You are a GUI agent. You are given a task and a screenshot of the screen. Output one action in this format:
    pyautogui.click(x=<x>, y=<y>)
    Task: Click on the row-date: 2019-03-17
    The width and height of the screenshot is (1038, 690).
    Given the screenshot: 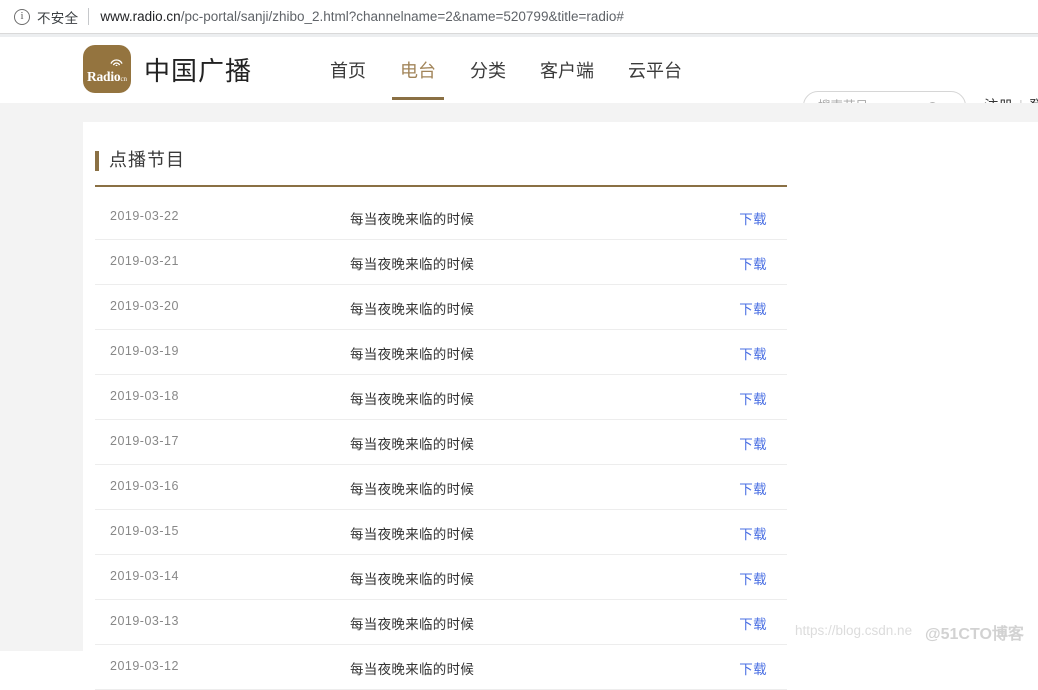 What is the action you would take?
    pyautogui.click(x=144, y=441)
    